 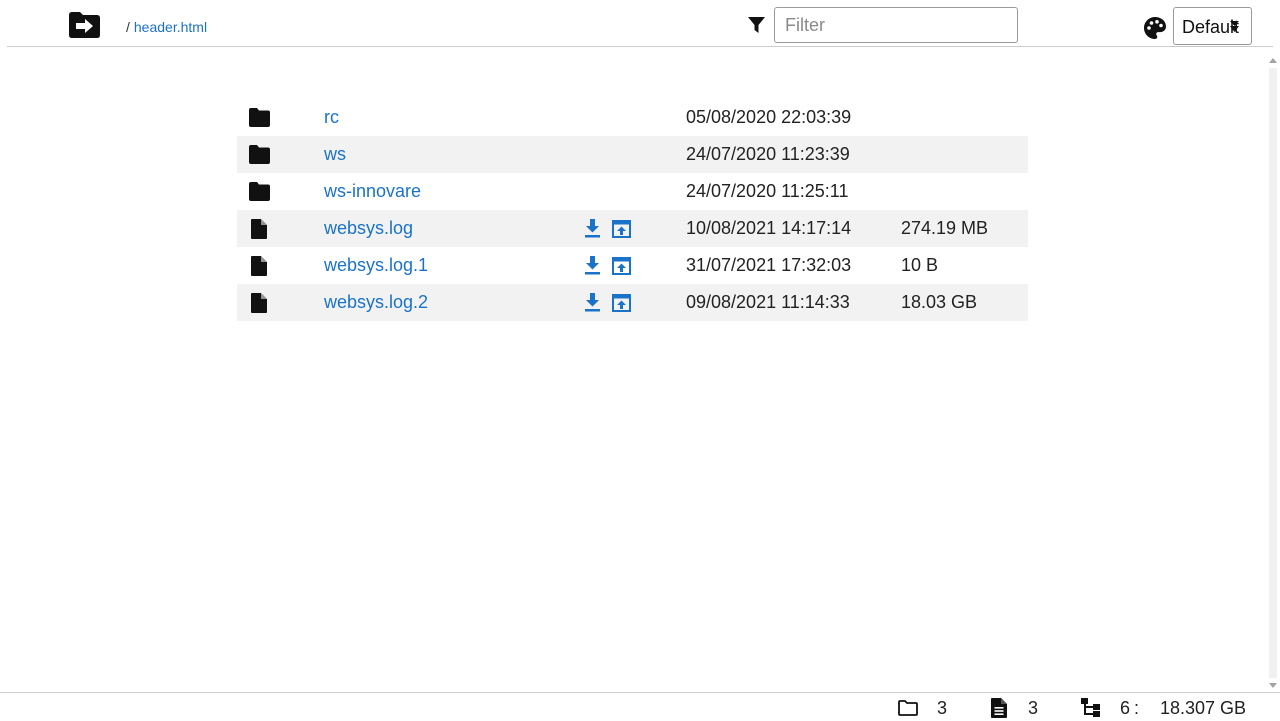 I want to click on breadcrumb-link-current: header.html, so click(x=170, y=27).